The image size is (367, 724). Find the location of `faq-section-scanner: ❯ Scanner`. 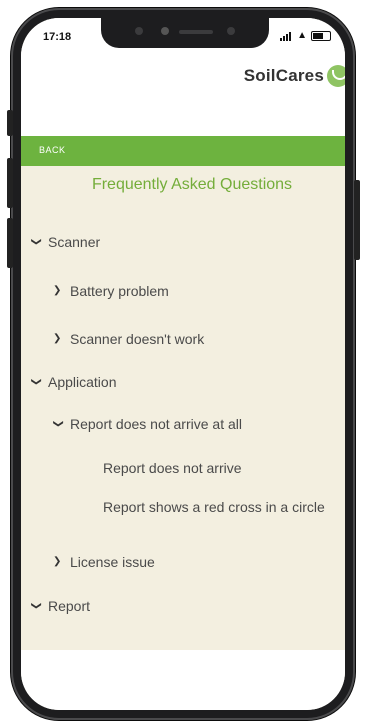

faq-section-scanner: ❯ Scanner is located at coordinates (65, 242).